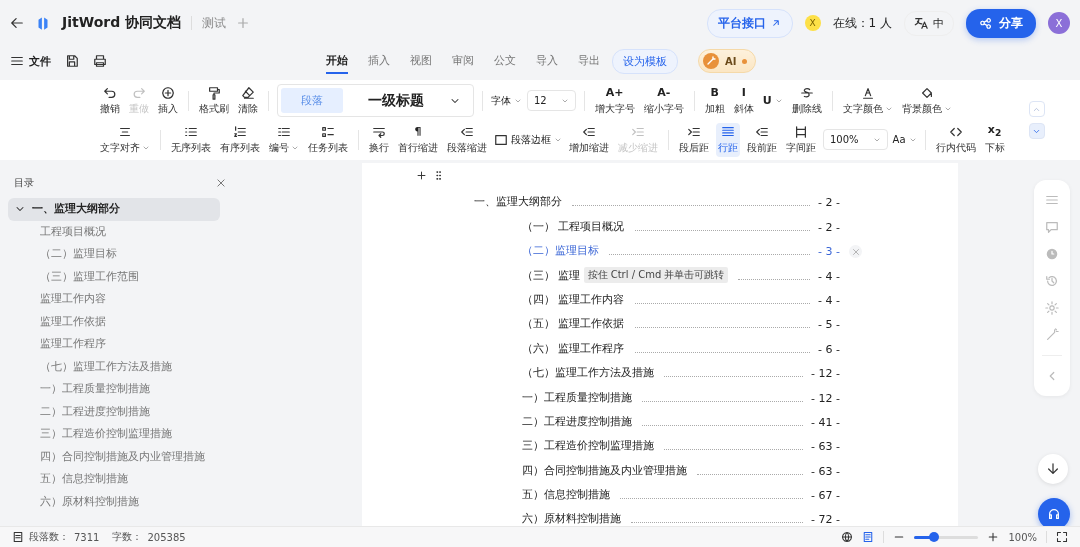 Image resolution: width=1080 pixels, height=547 pixels. I want to click on toolbar-button: 编号, so click(284, 139).